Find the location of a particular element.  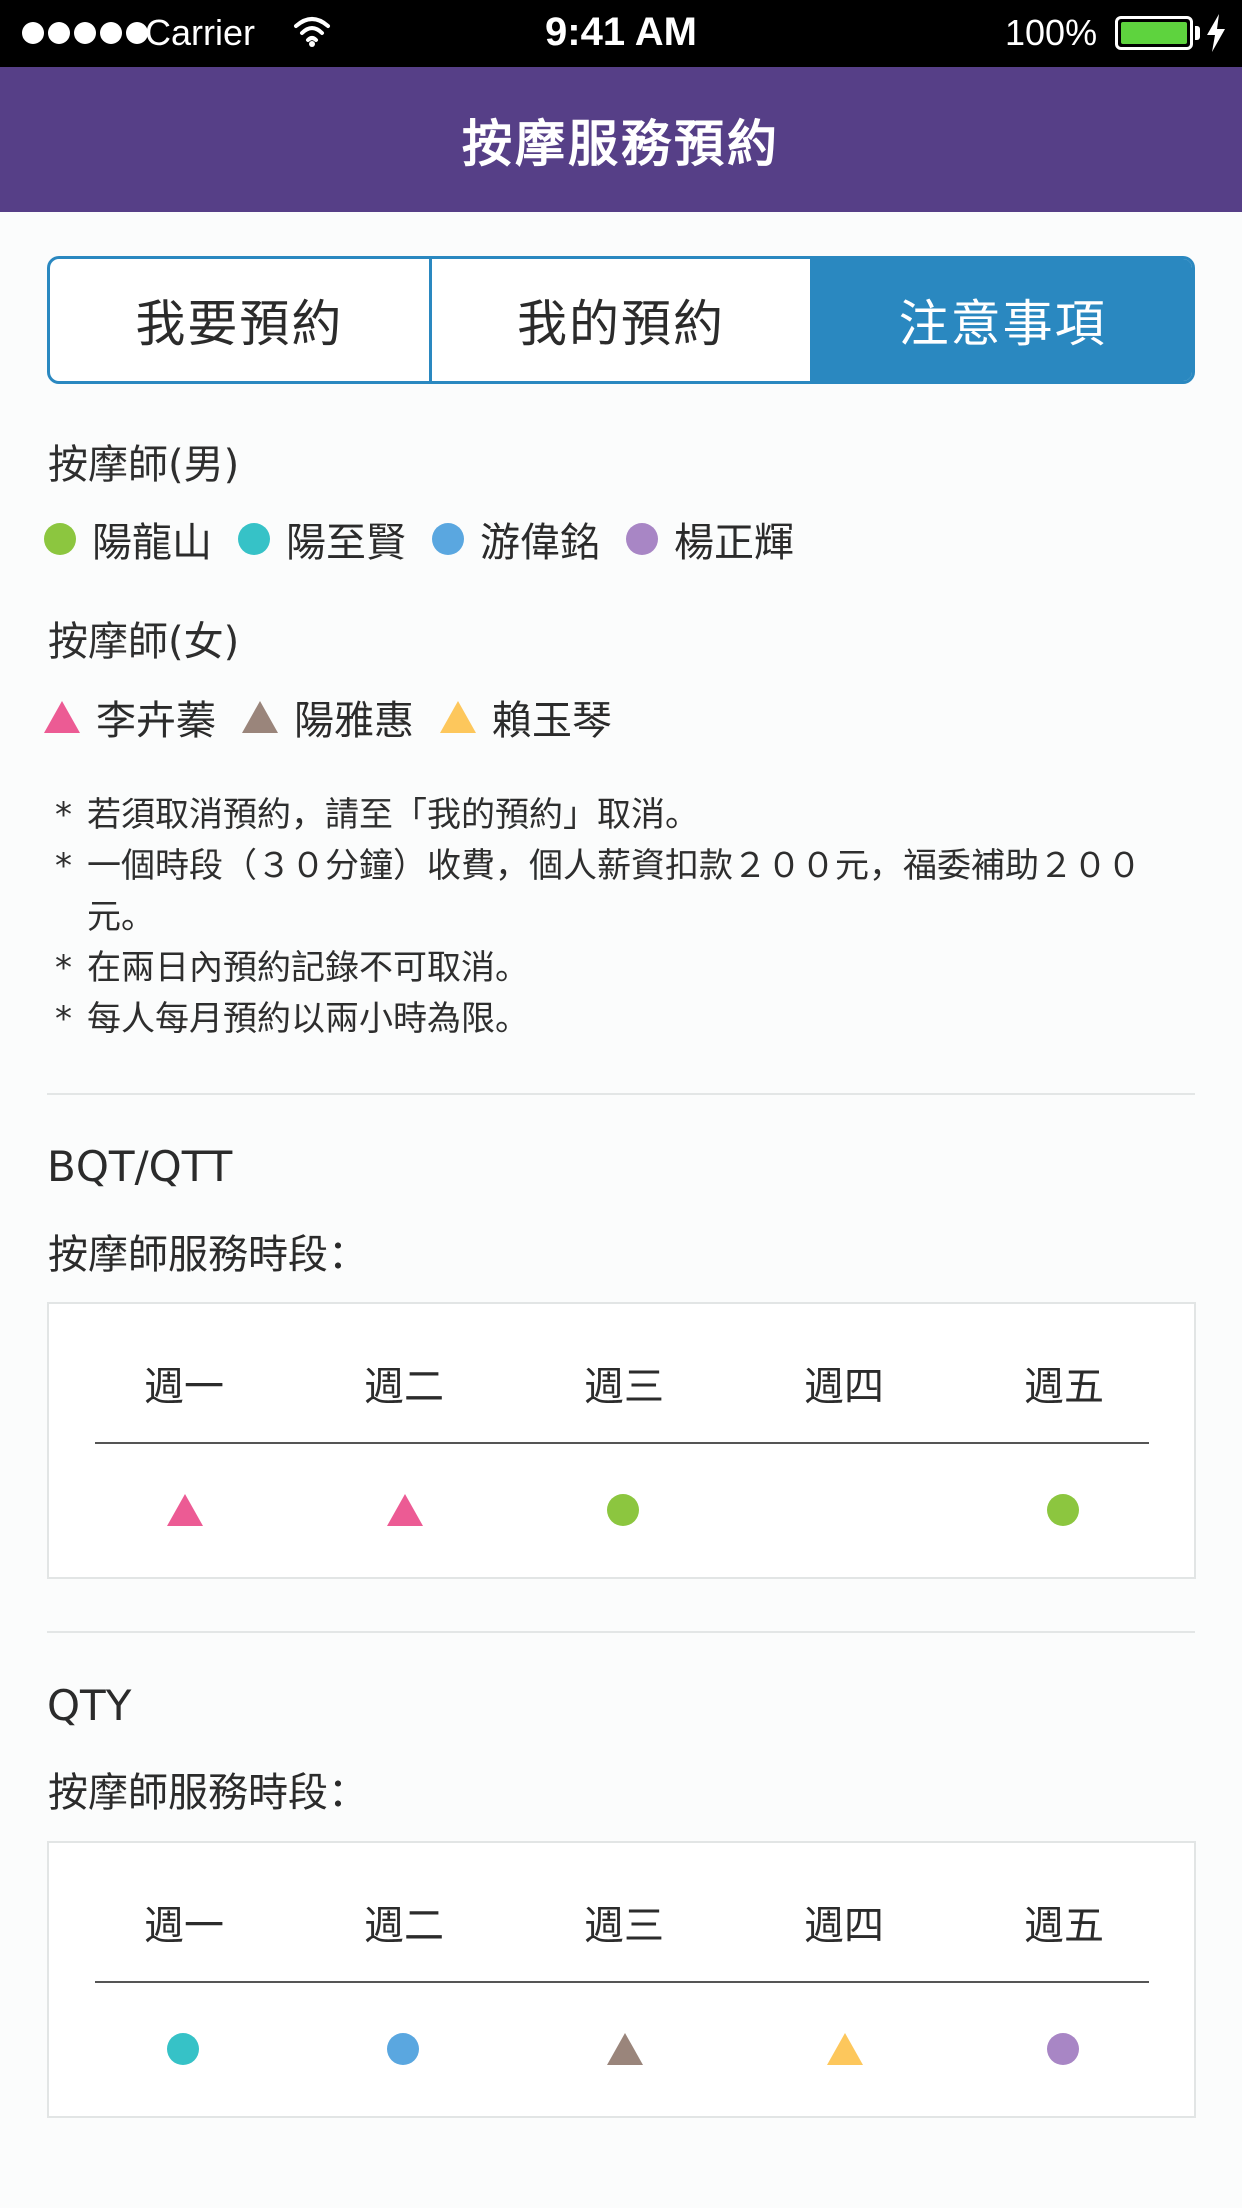

charging-icon is located at coordinates (1216, 33).